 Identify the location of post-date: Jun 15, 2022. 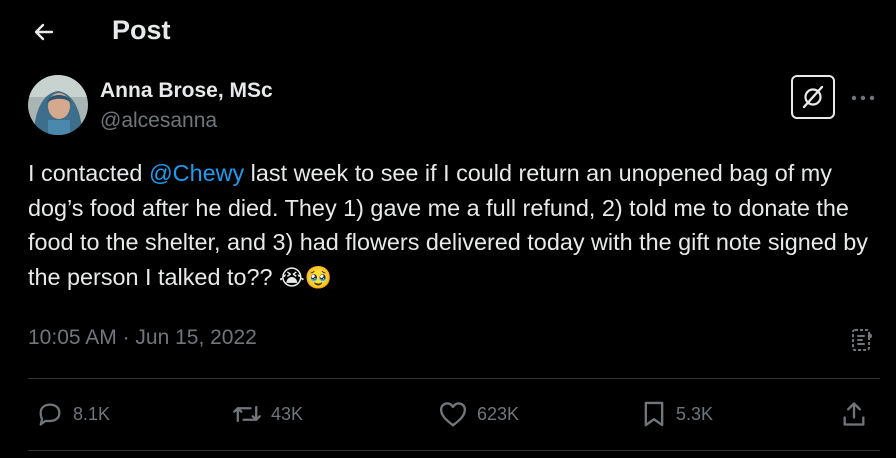
(195, 337).